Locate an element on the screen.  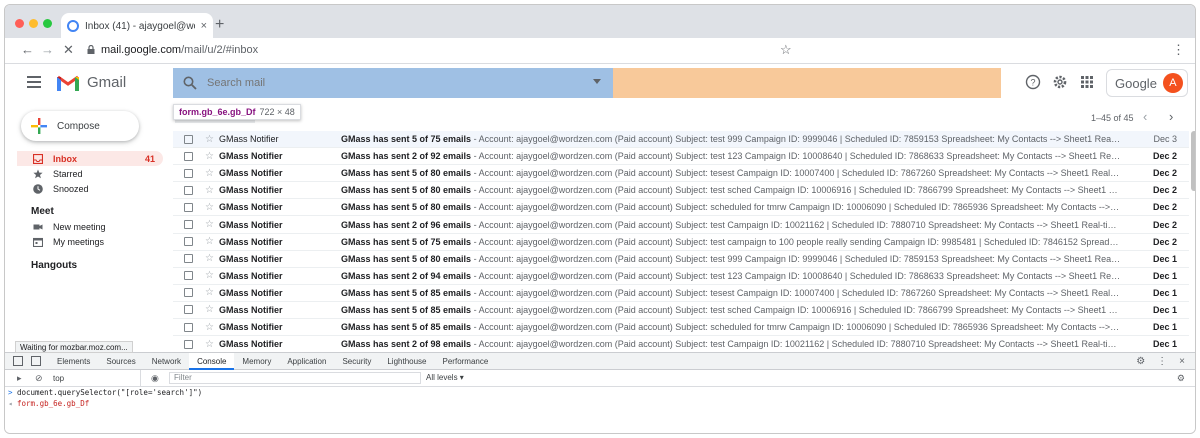
context-select: top is located at coordinates (97, 378).